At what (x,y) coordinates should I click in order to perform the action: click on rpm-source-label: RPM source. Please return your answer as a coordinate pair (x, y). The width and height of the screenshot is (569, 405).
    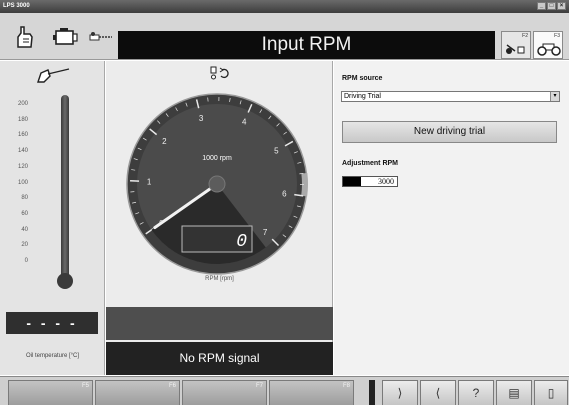
    Looking at the image, I should click on (362, 78).